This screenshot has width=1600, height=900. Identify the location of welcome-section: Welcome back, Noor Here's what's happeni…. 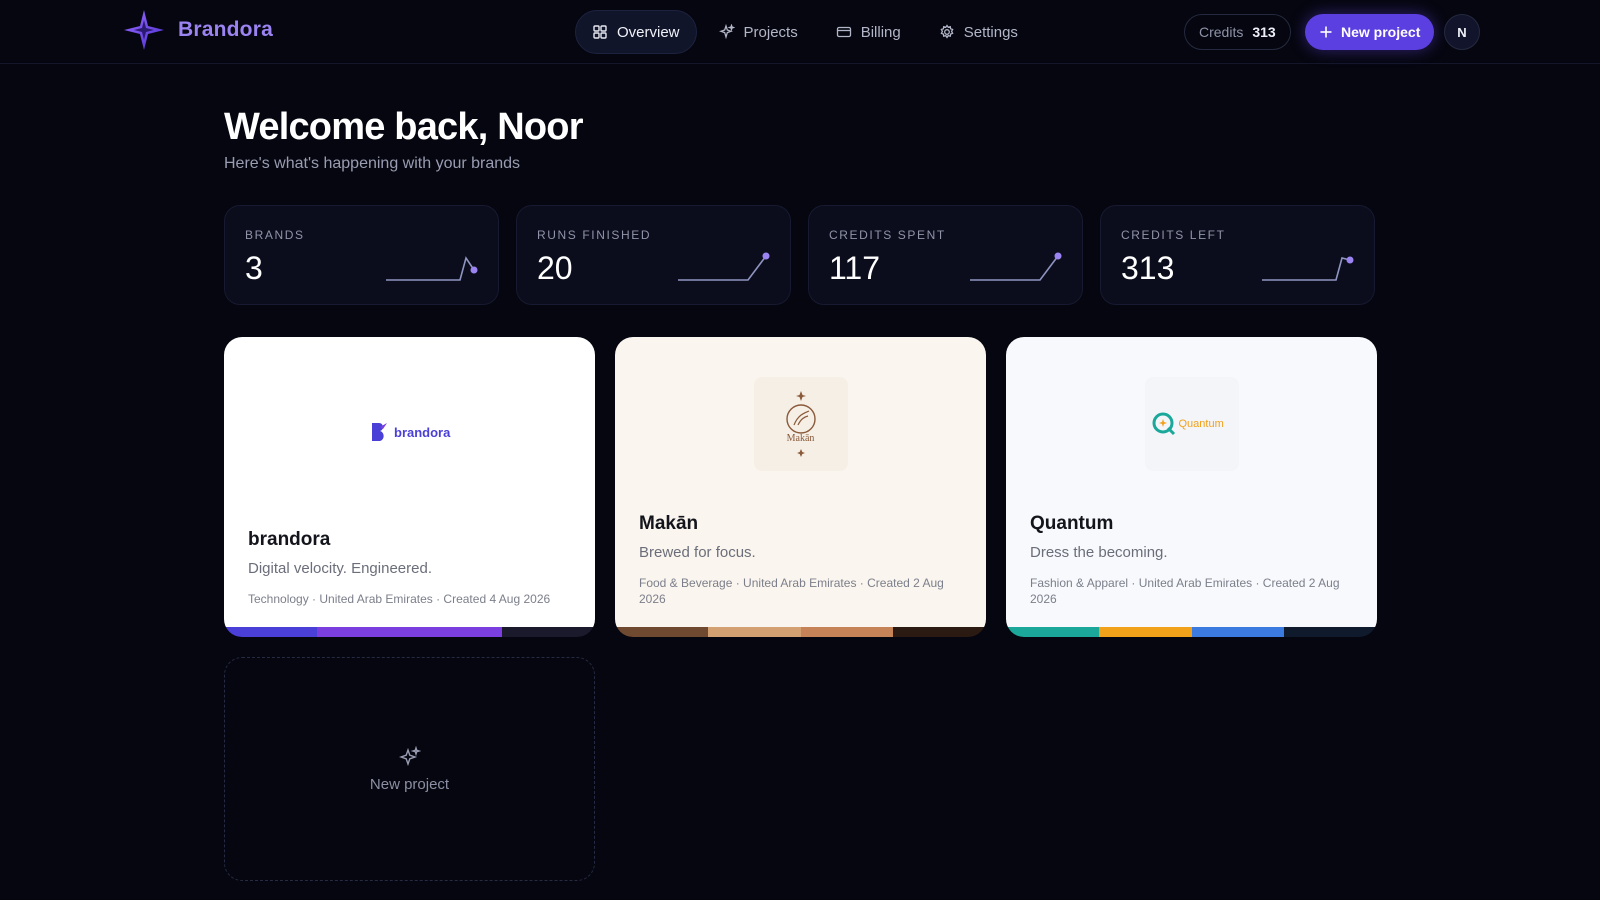
(403, 139).